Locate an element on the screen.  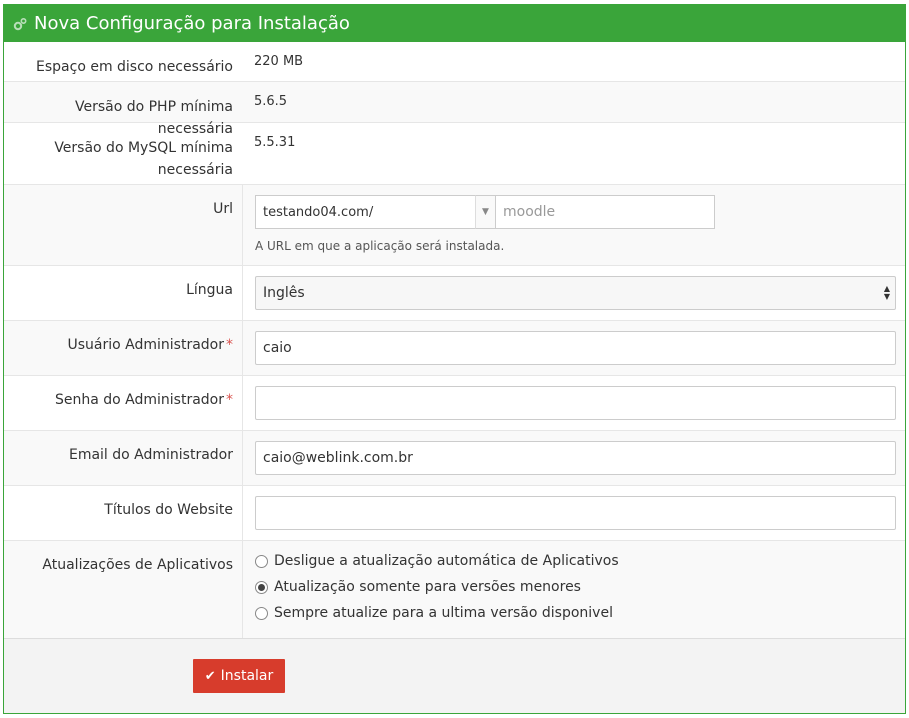
disk-space-value: 220 MB is located at coordinates (279, 61).